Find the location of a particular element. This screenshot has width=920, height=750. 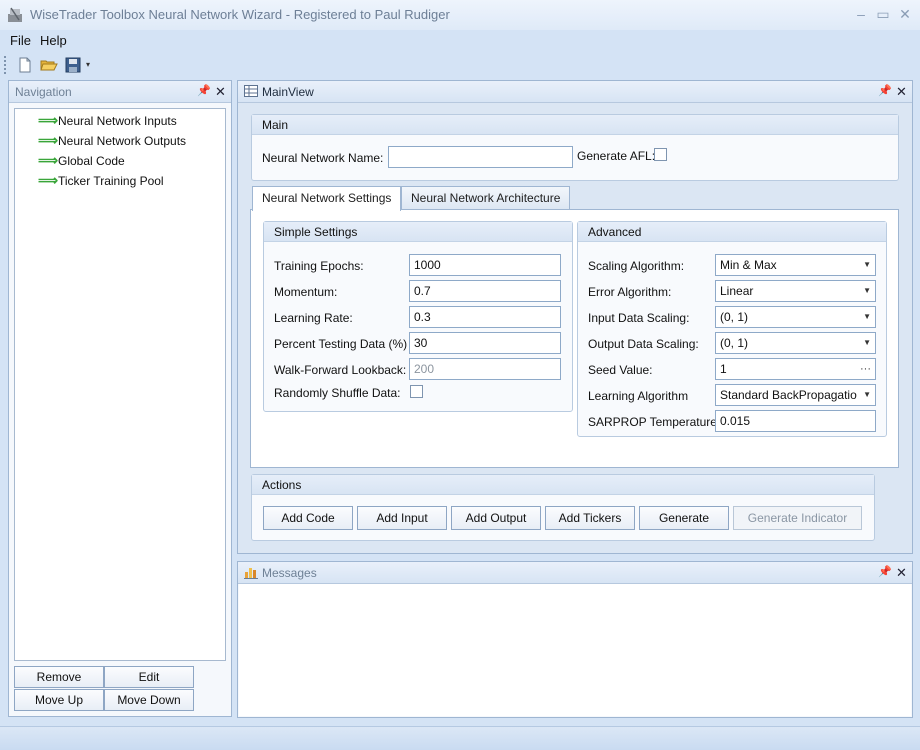

training-epochs-label: Training Epochs: is located at coordinates (319, 266).